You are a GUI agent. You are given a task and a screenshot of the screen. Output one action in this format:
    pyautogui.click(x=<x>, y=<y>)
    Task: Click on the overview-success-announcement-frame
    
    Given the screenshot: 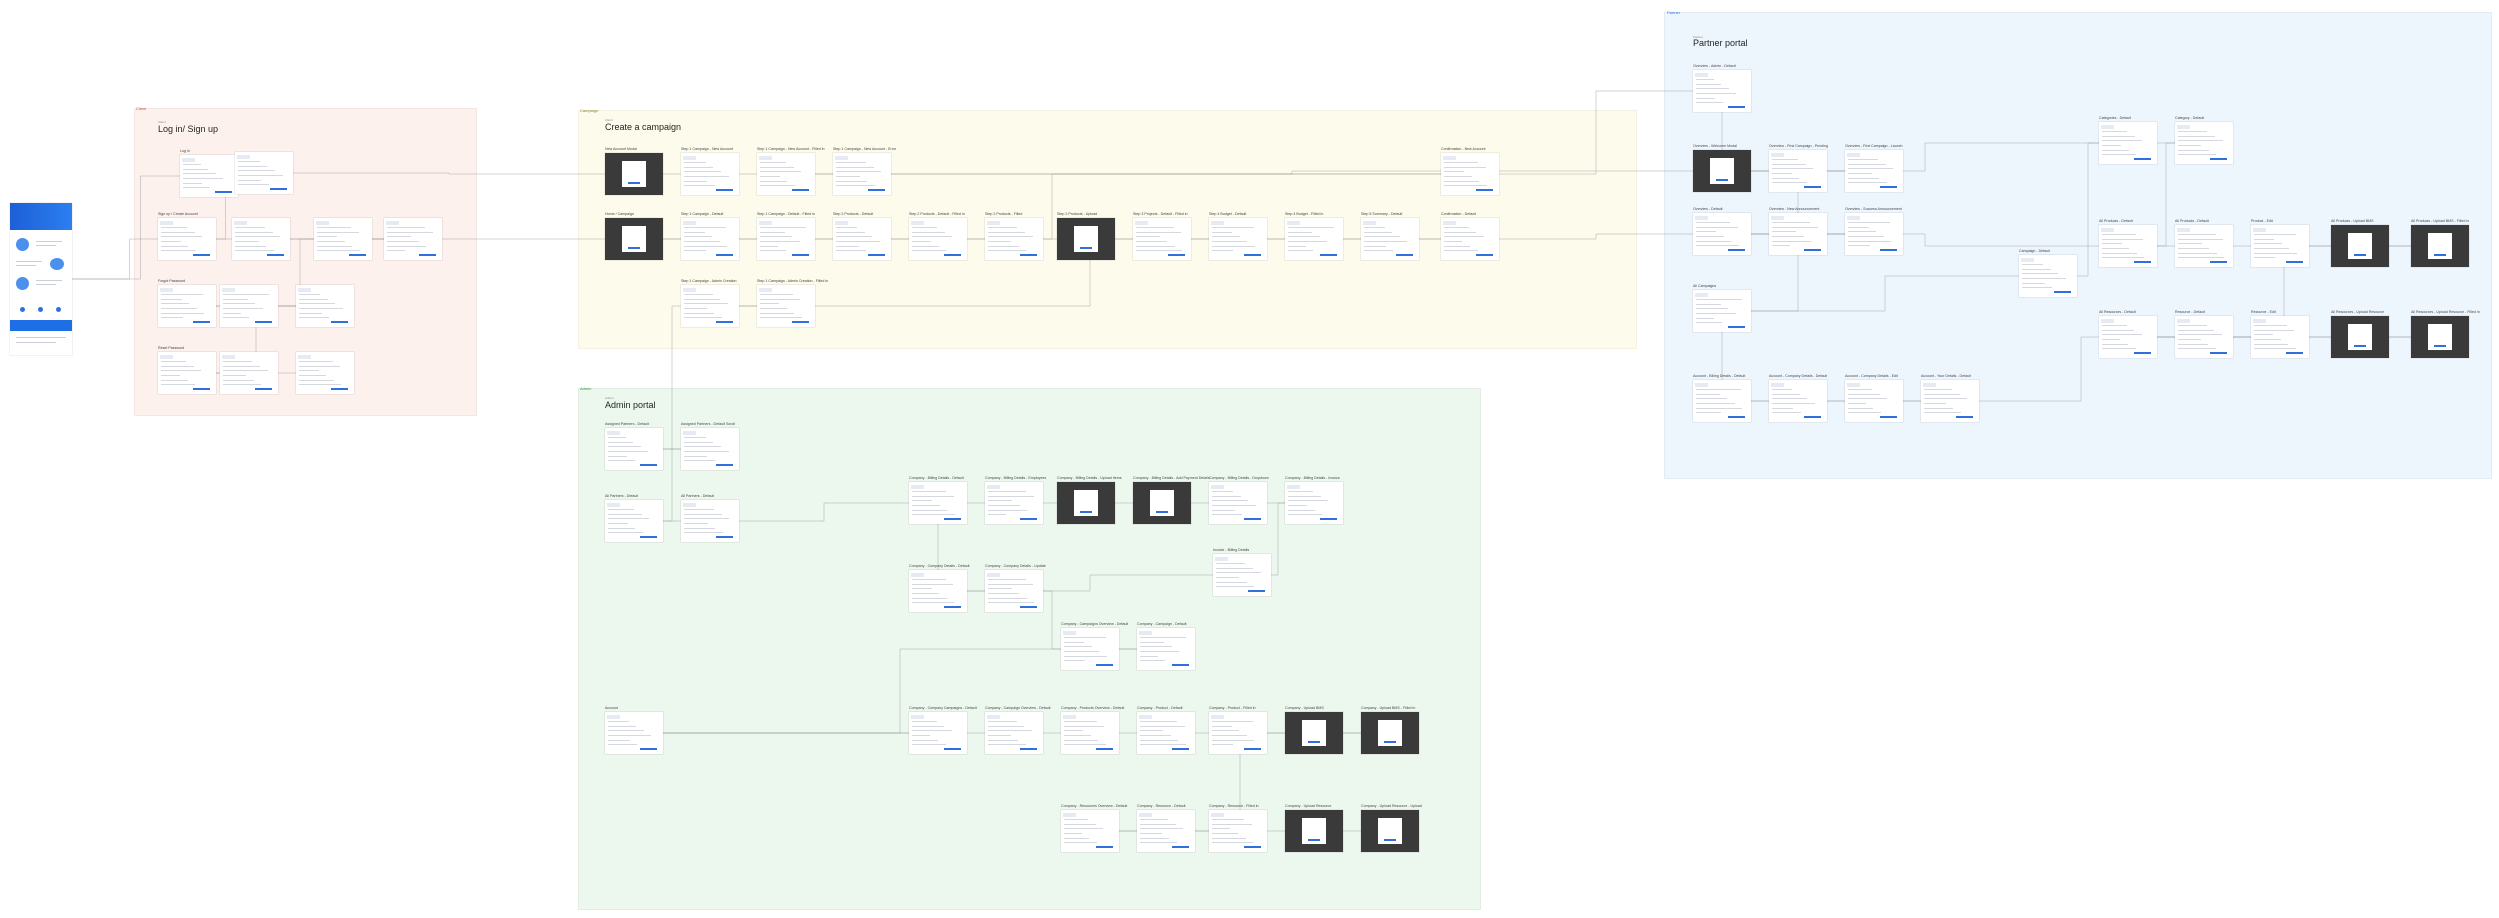 What is the action you would take?
    pyautogui.click(x=1874, y=234)
    